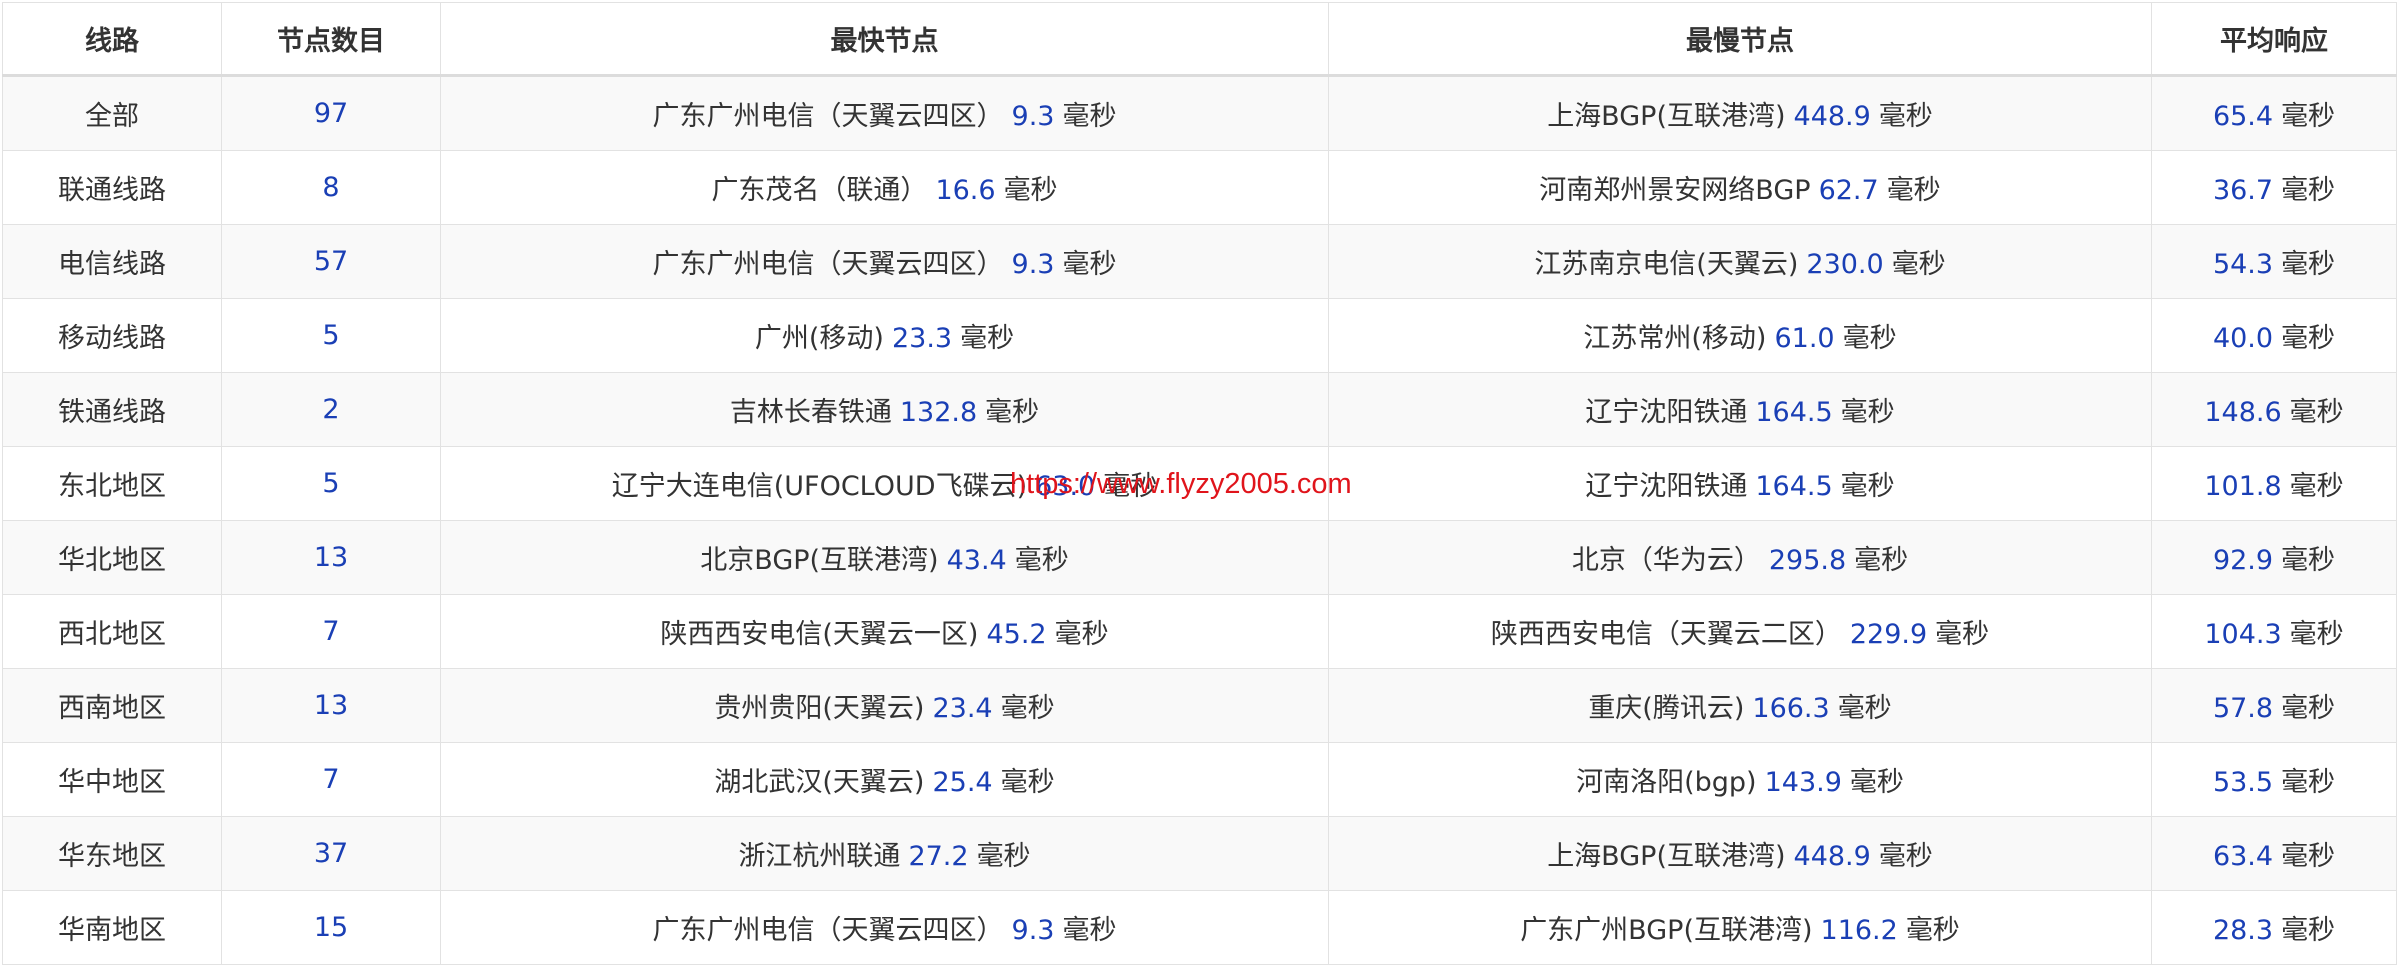 The width and height of the screenshot is (2398, 974). I want to click on slowest-node-name: 广东广州BGP(互联港湾), so click(1666, 930).